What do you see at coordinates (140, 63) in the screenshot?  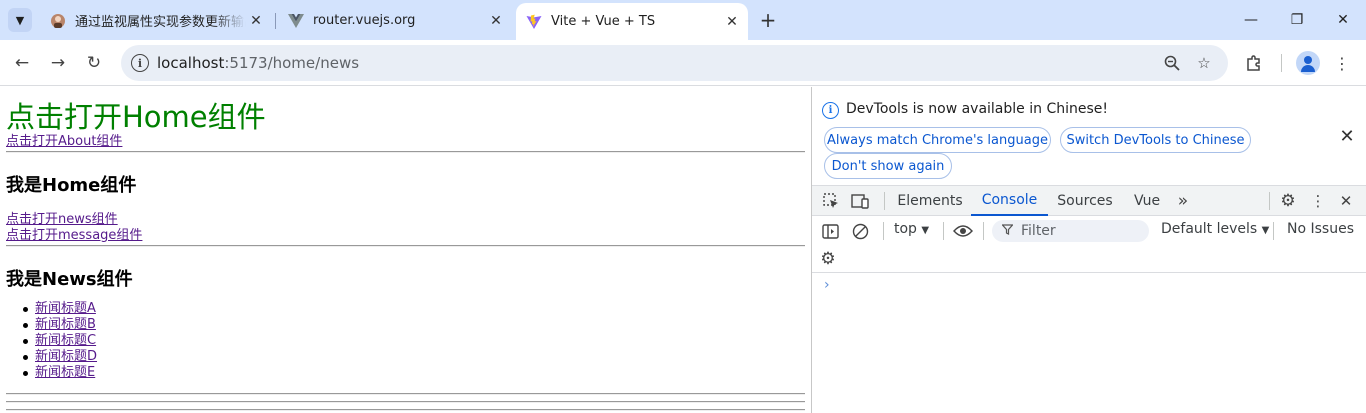 I see `site-info-icon: i` at bounding box center [140, 63].